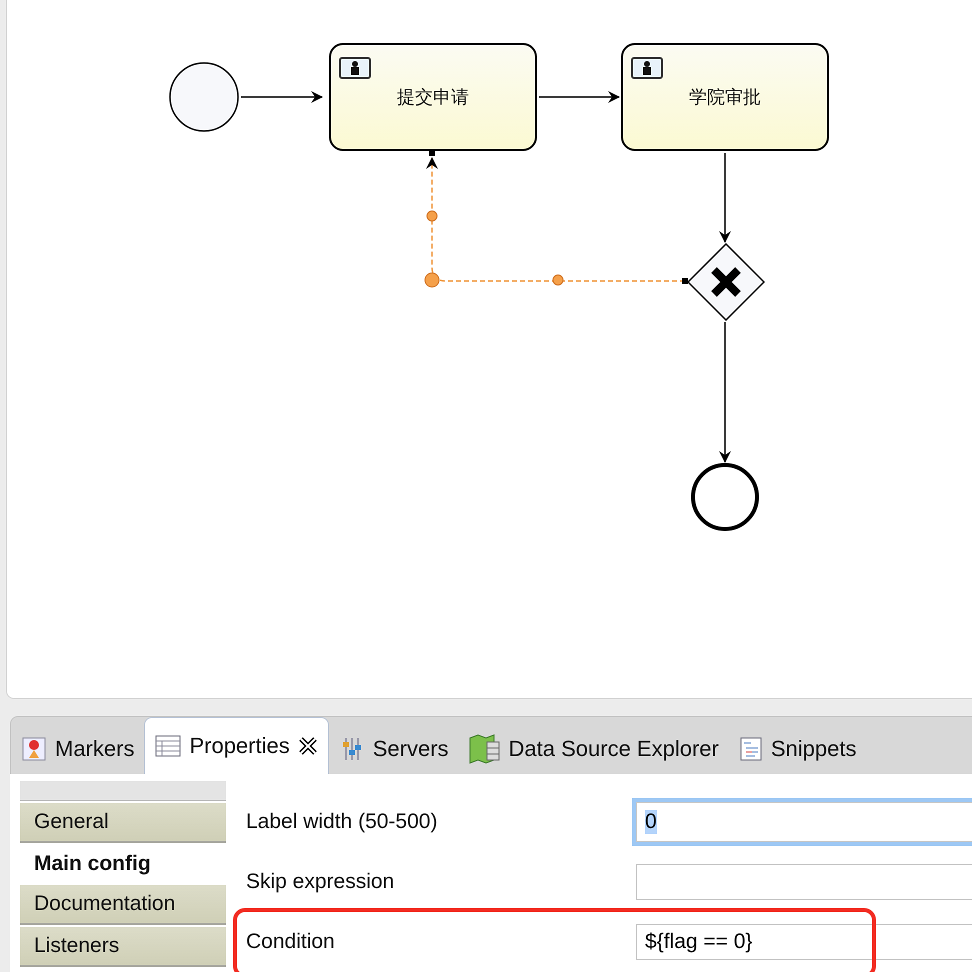  Describe the element at coordinates (341, 822) in the screenshot. I see `field-label: Label width (50-500)` at that location.